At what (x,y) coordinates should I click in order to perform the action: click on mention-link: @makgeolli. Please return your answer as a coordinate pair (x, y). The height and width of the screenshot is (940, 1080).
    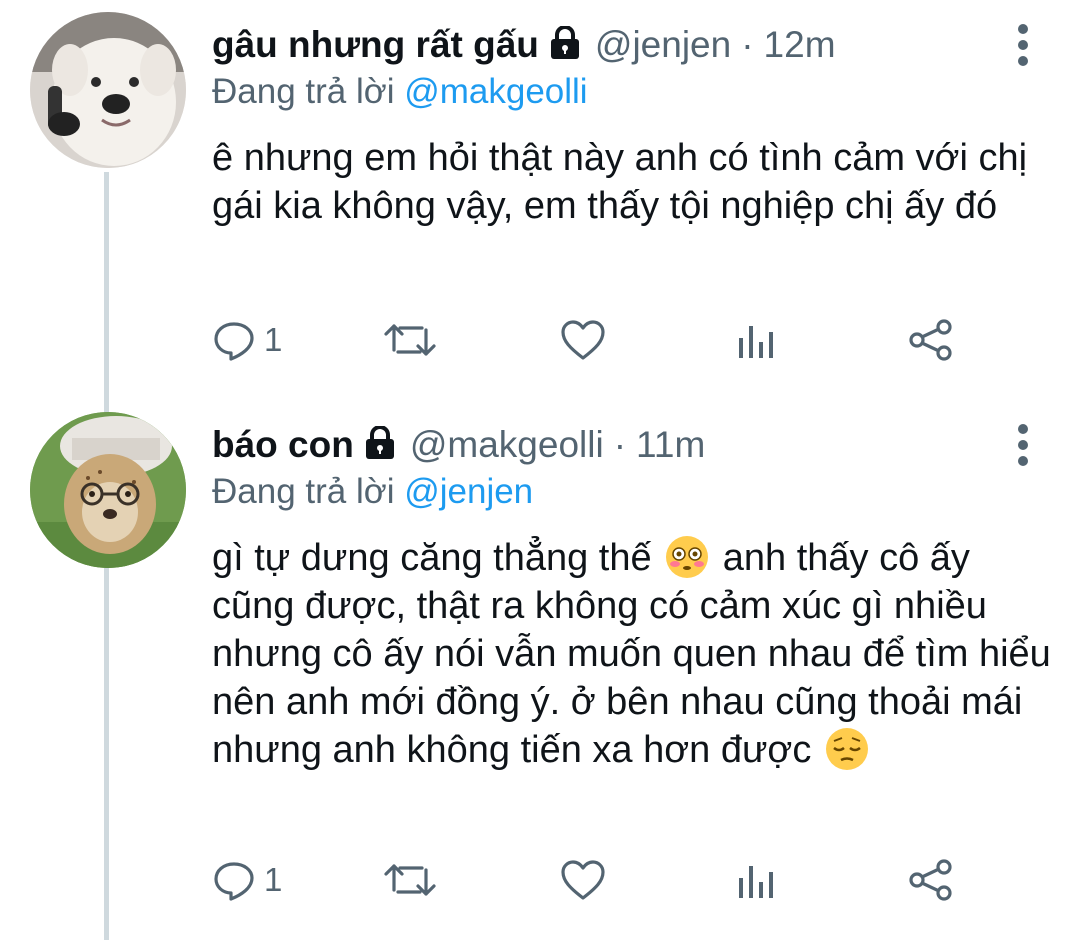
    Looking at the image, I should click on (495, 91).